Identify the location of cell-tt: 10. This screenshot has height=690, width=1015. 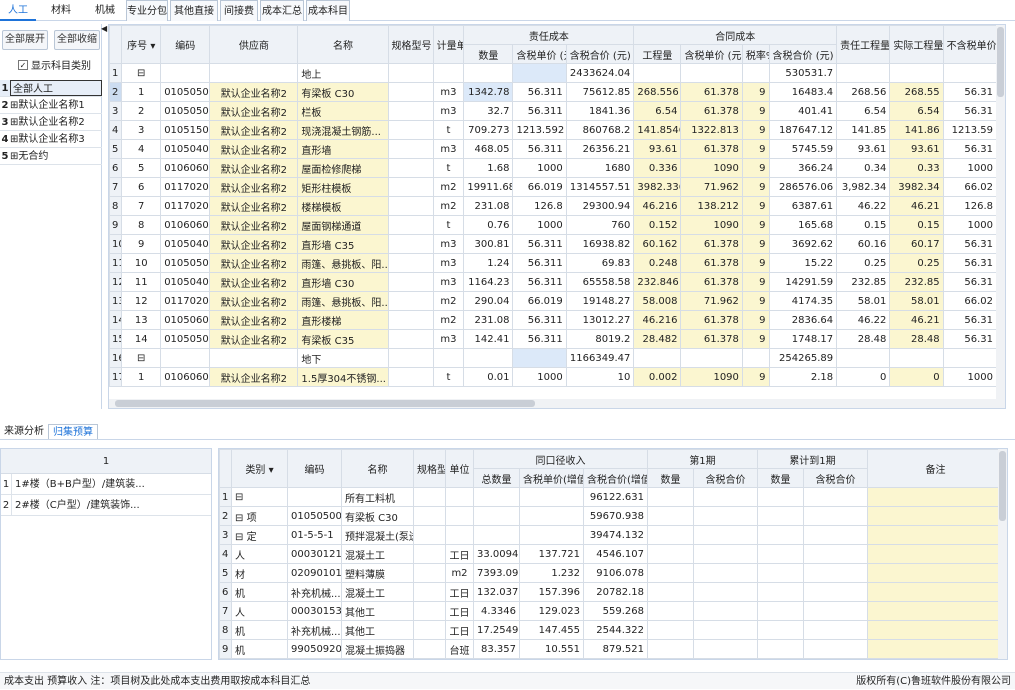
(600, 377).